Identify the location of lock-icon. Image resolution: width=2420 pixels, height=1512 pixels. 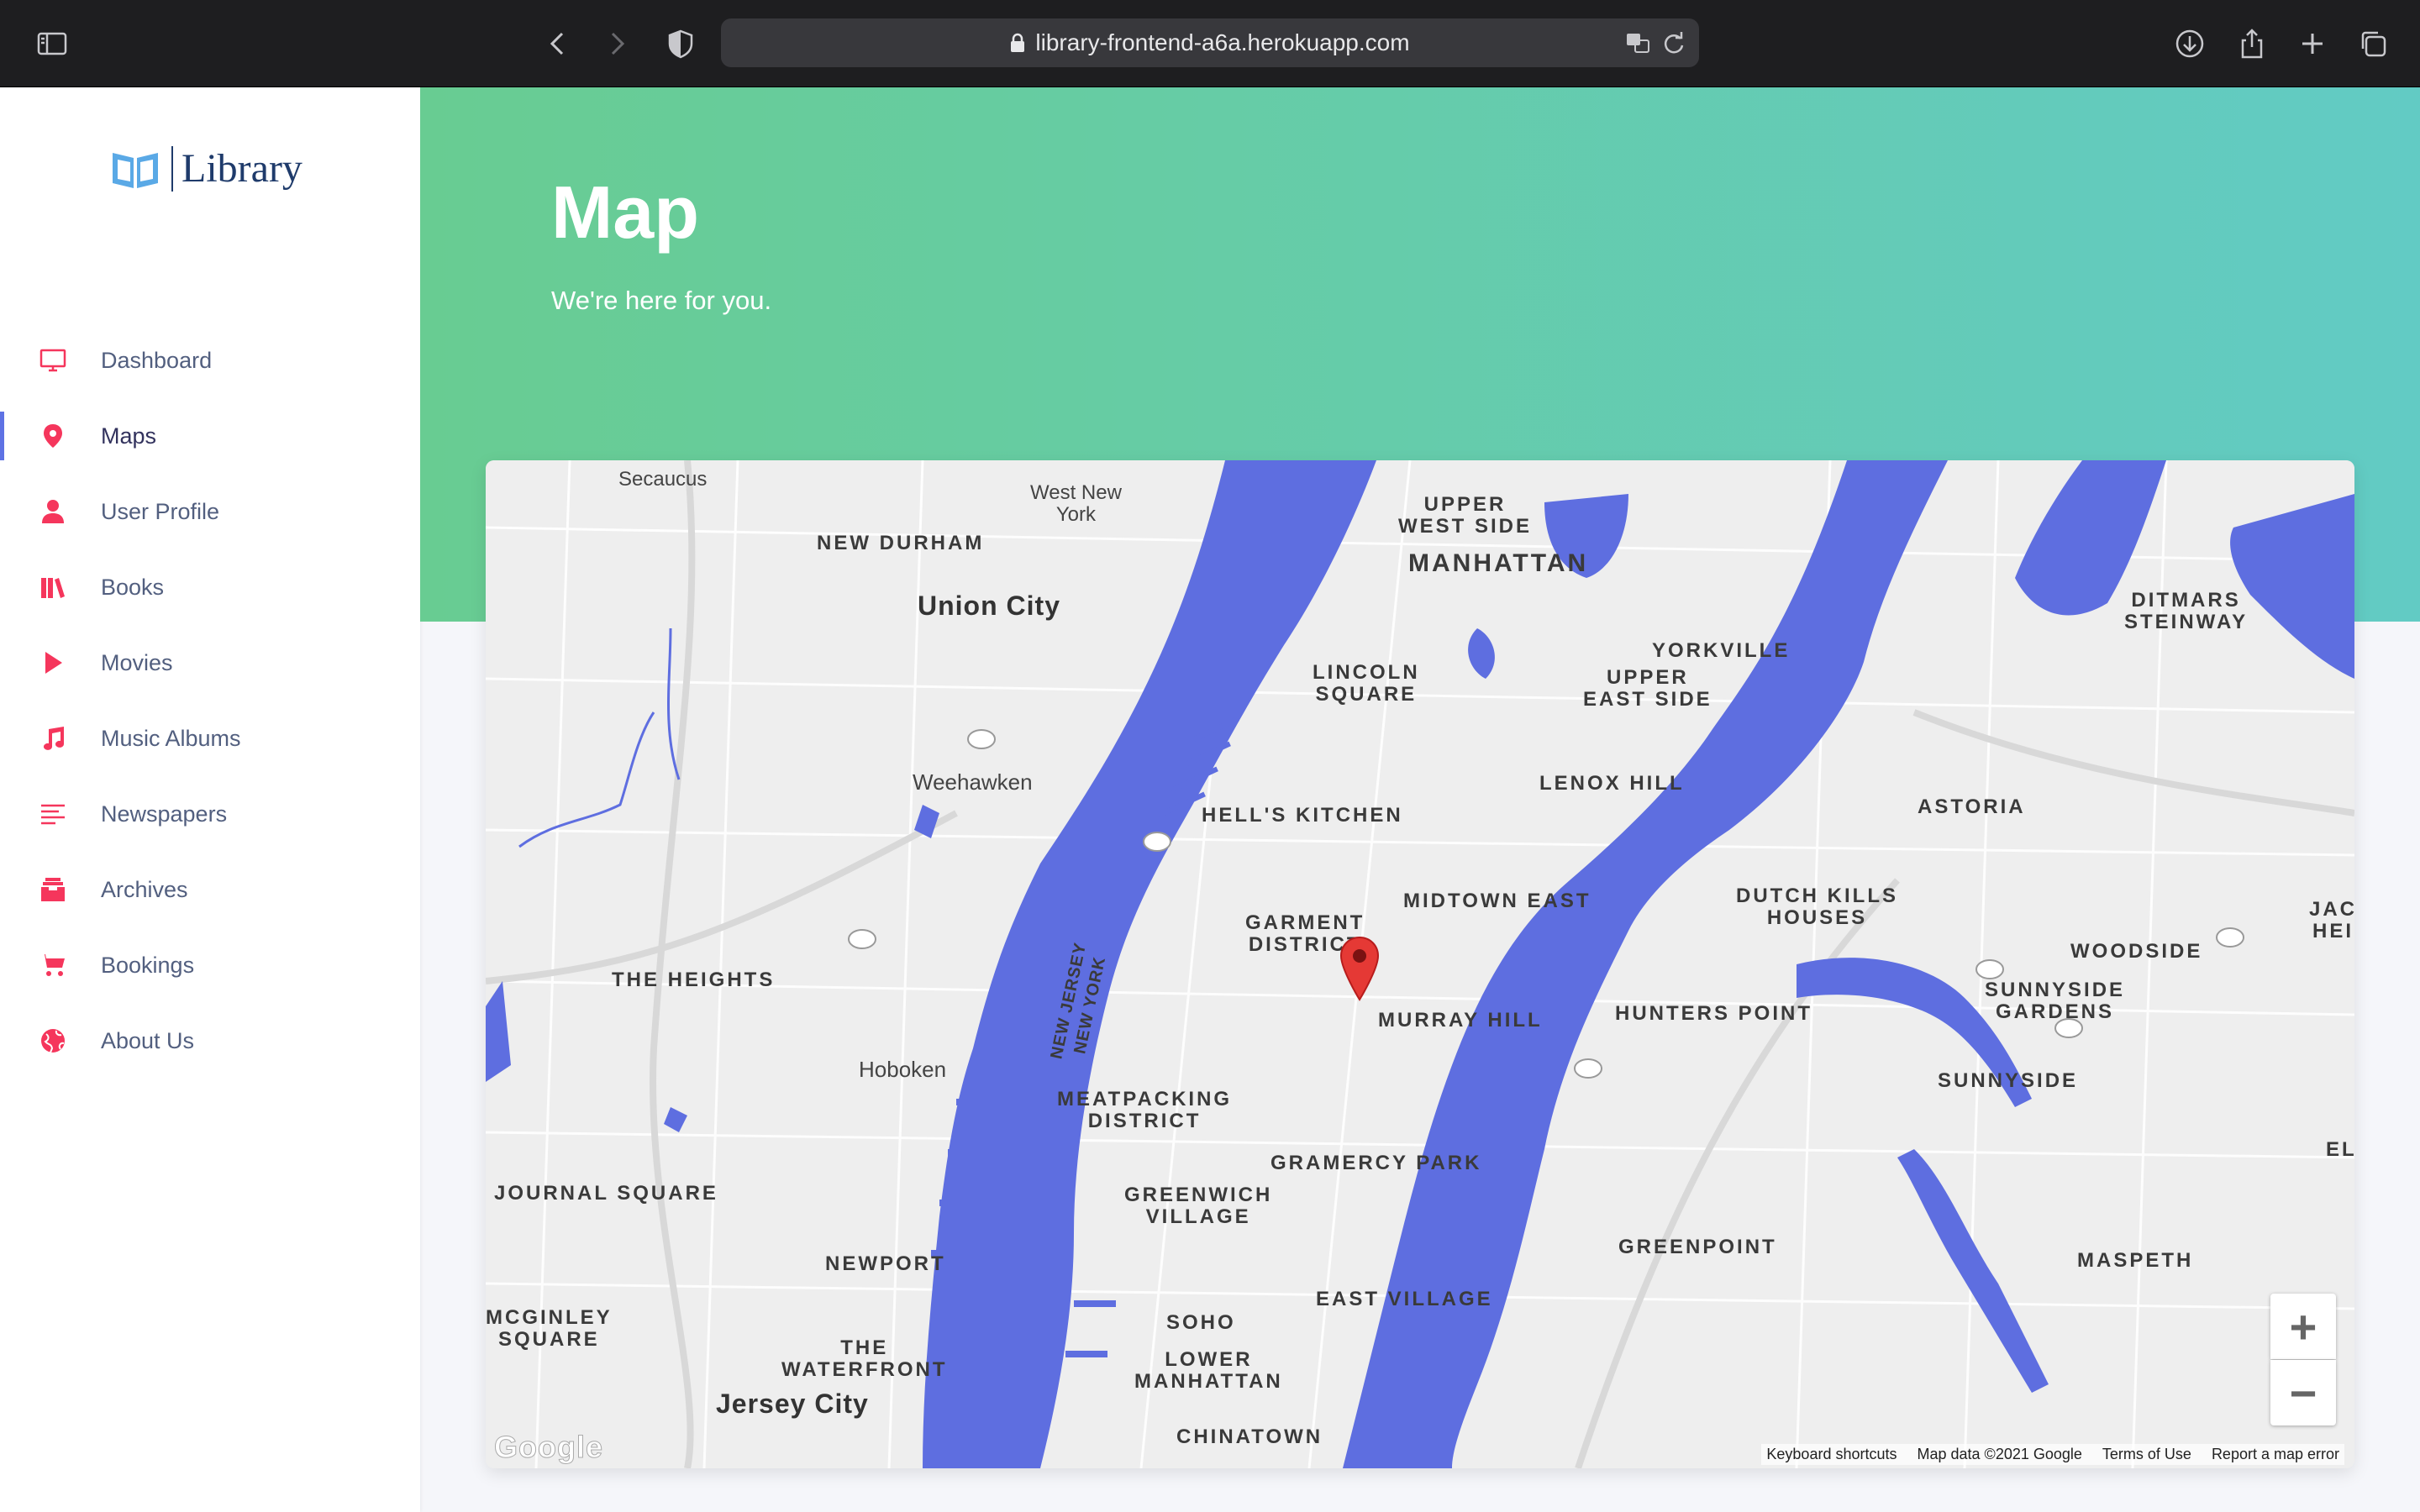
(1018, 42).